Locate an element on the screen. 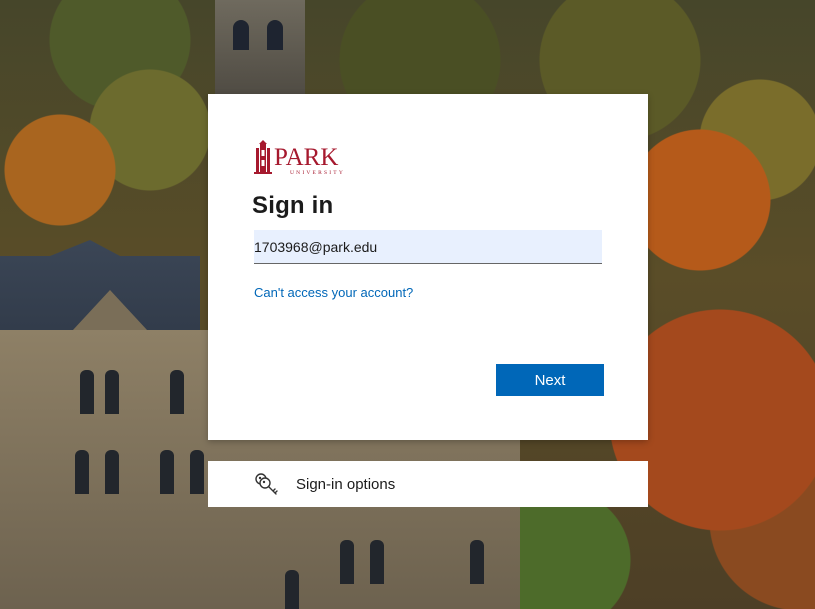 This screenshot has width=815, height=609. email-value: 1703968@park.edu is located at coordinates (316, 247).